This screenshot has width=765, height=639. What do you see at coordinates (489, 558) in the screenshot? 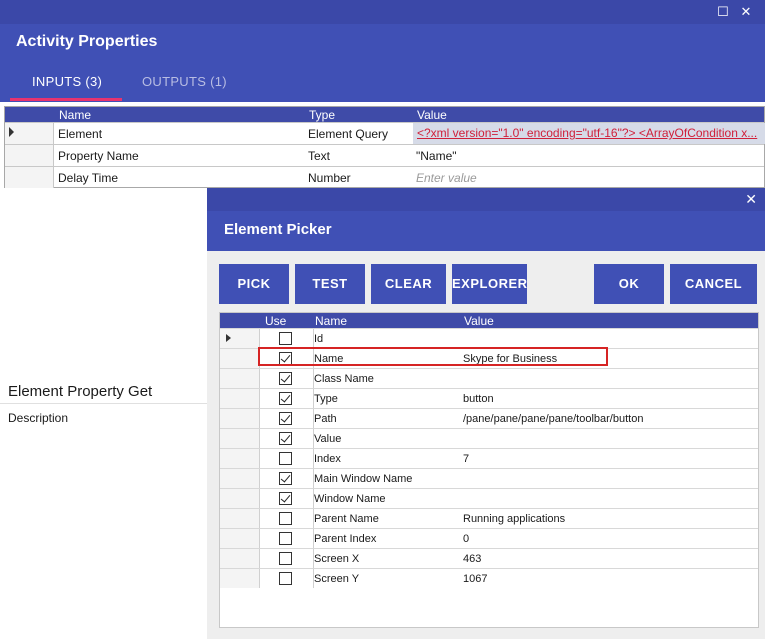
I see `table-row: Screen X 463` at bounding box center [489, 558].